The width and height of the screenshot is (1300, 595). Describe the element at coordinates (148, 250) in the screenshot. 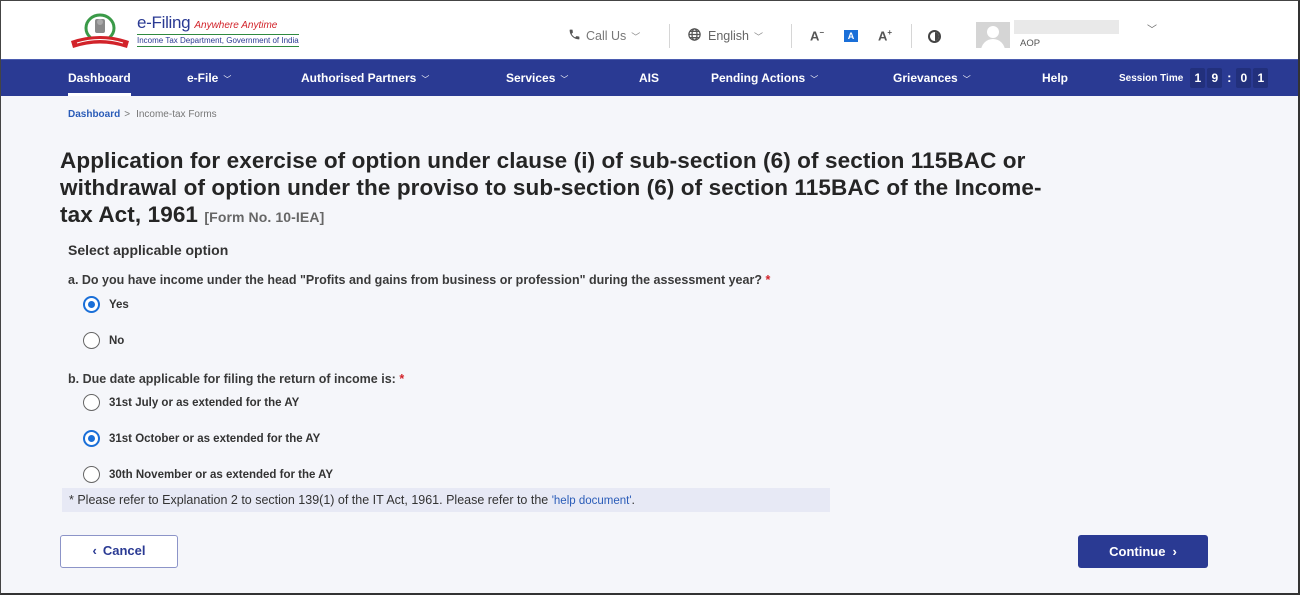

I see `section-heading: Select applicable option` at that location.